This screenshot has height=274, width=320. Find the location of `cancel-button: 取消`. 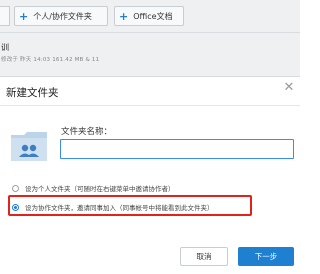

cancel-button: 取消 is located at coordinates (204, 256).